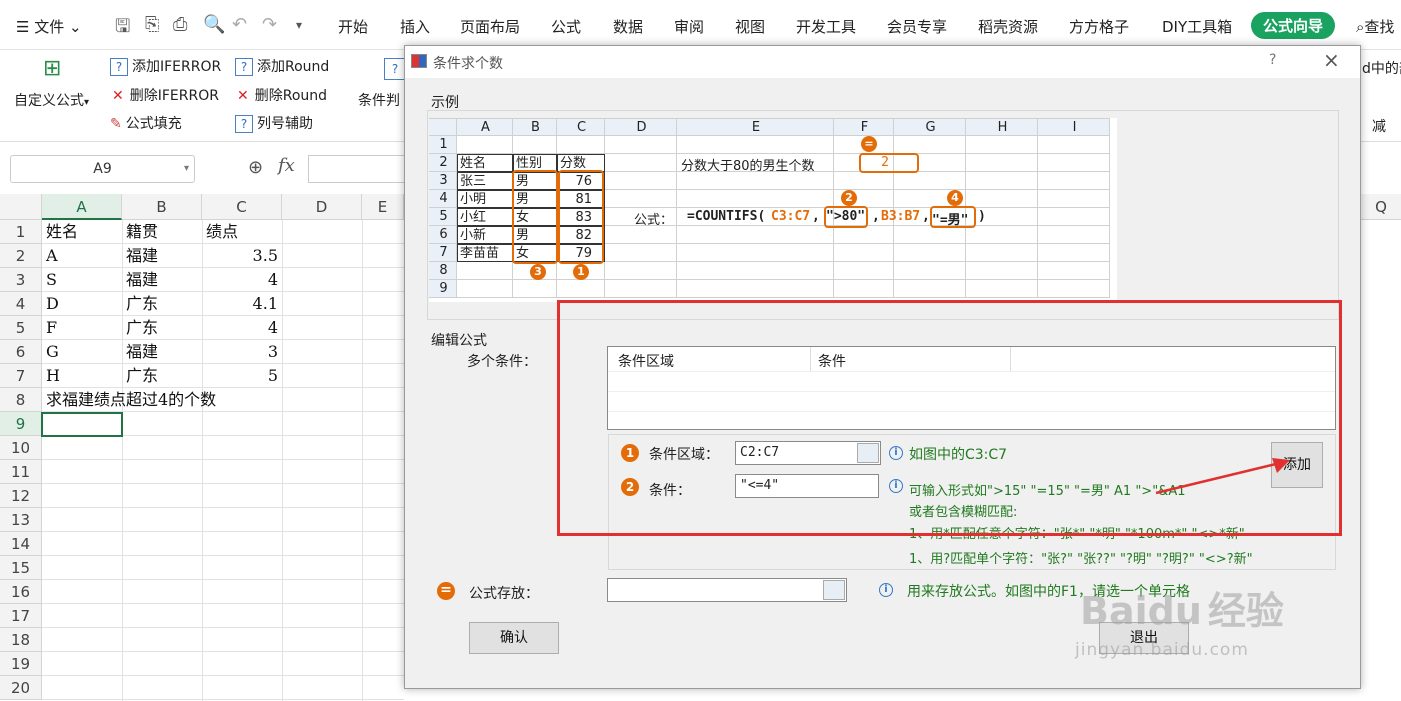 This screenshot has height=701, width=1401. I want to click on tab-view: 视图, so click(750, 26).